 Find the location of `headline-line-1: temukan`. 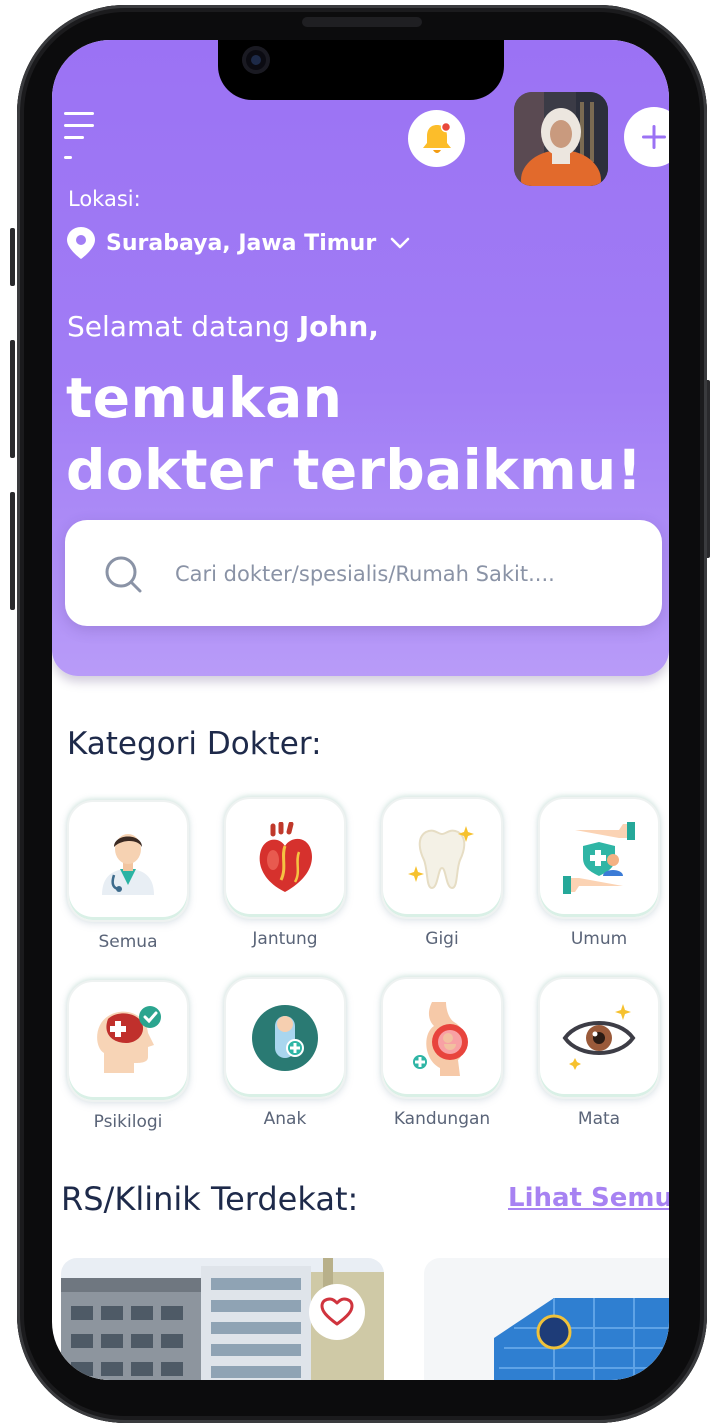

headline-line-1: temukan is located at coordinates (204, 398).